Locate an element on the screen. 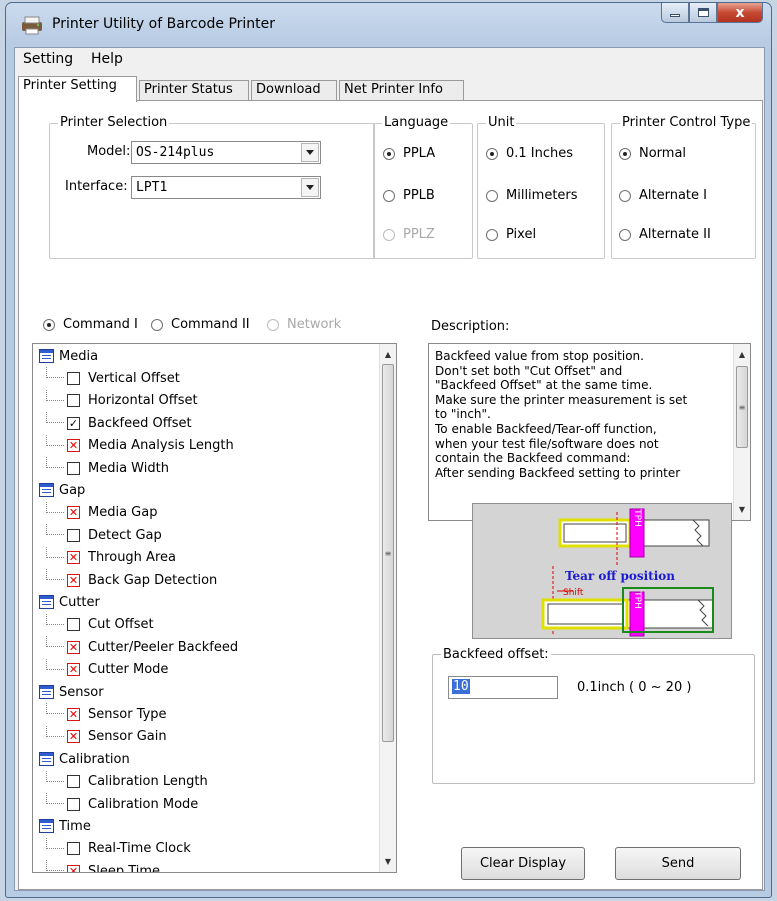  model-dropdown-button is located at coordinates (310, 152).